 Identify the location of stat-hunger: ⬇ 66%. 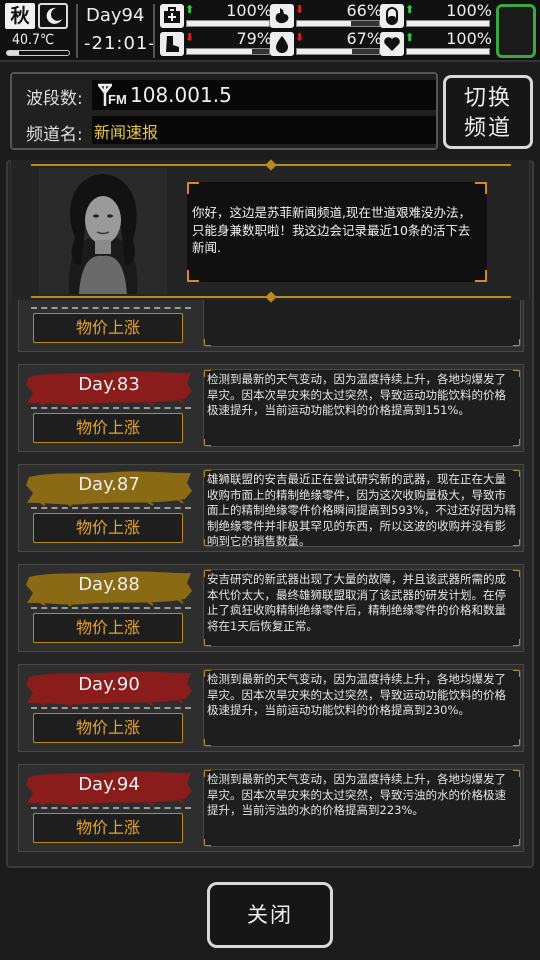
(328, 14).